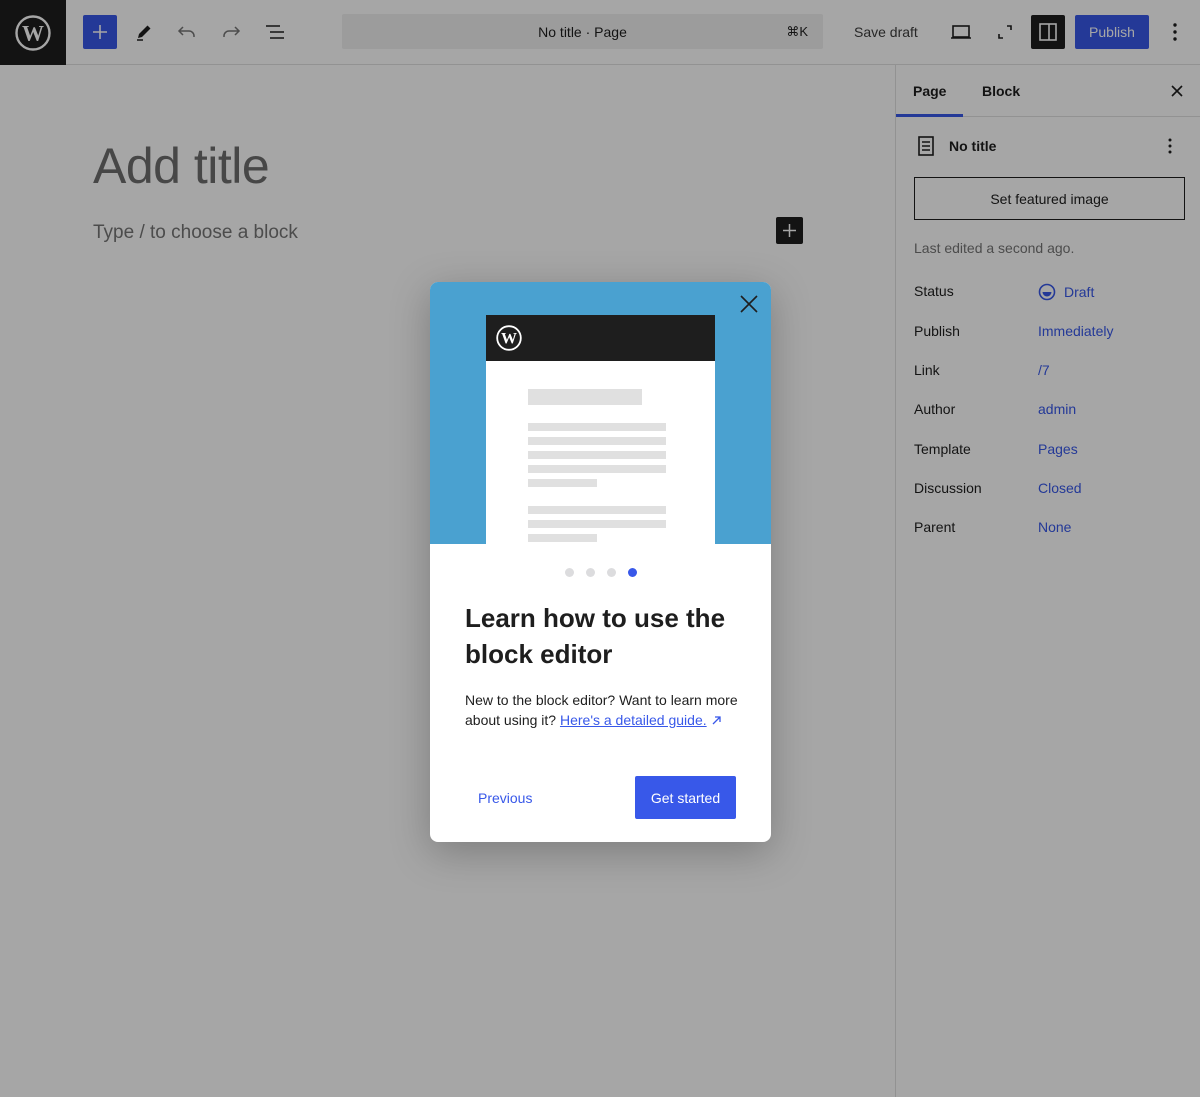 This screenshot has width=1200, height=1097. I want to click on svg-text: W, so click(509, 339).